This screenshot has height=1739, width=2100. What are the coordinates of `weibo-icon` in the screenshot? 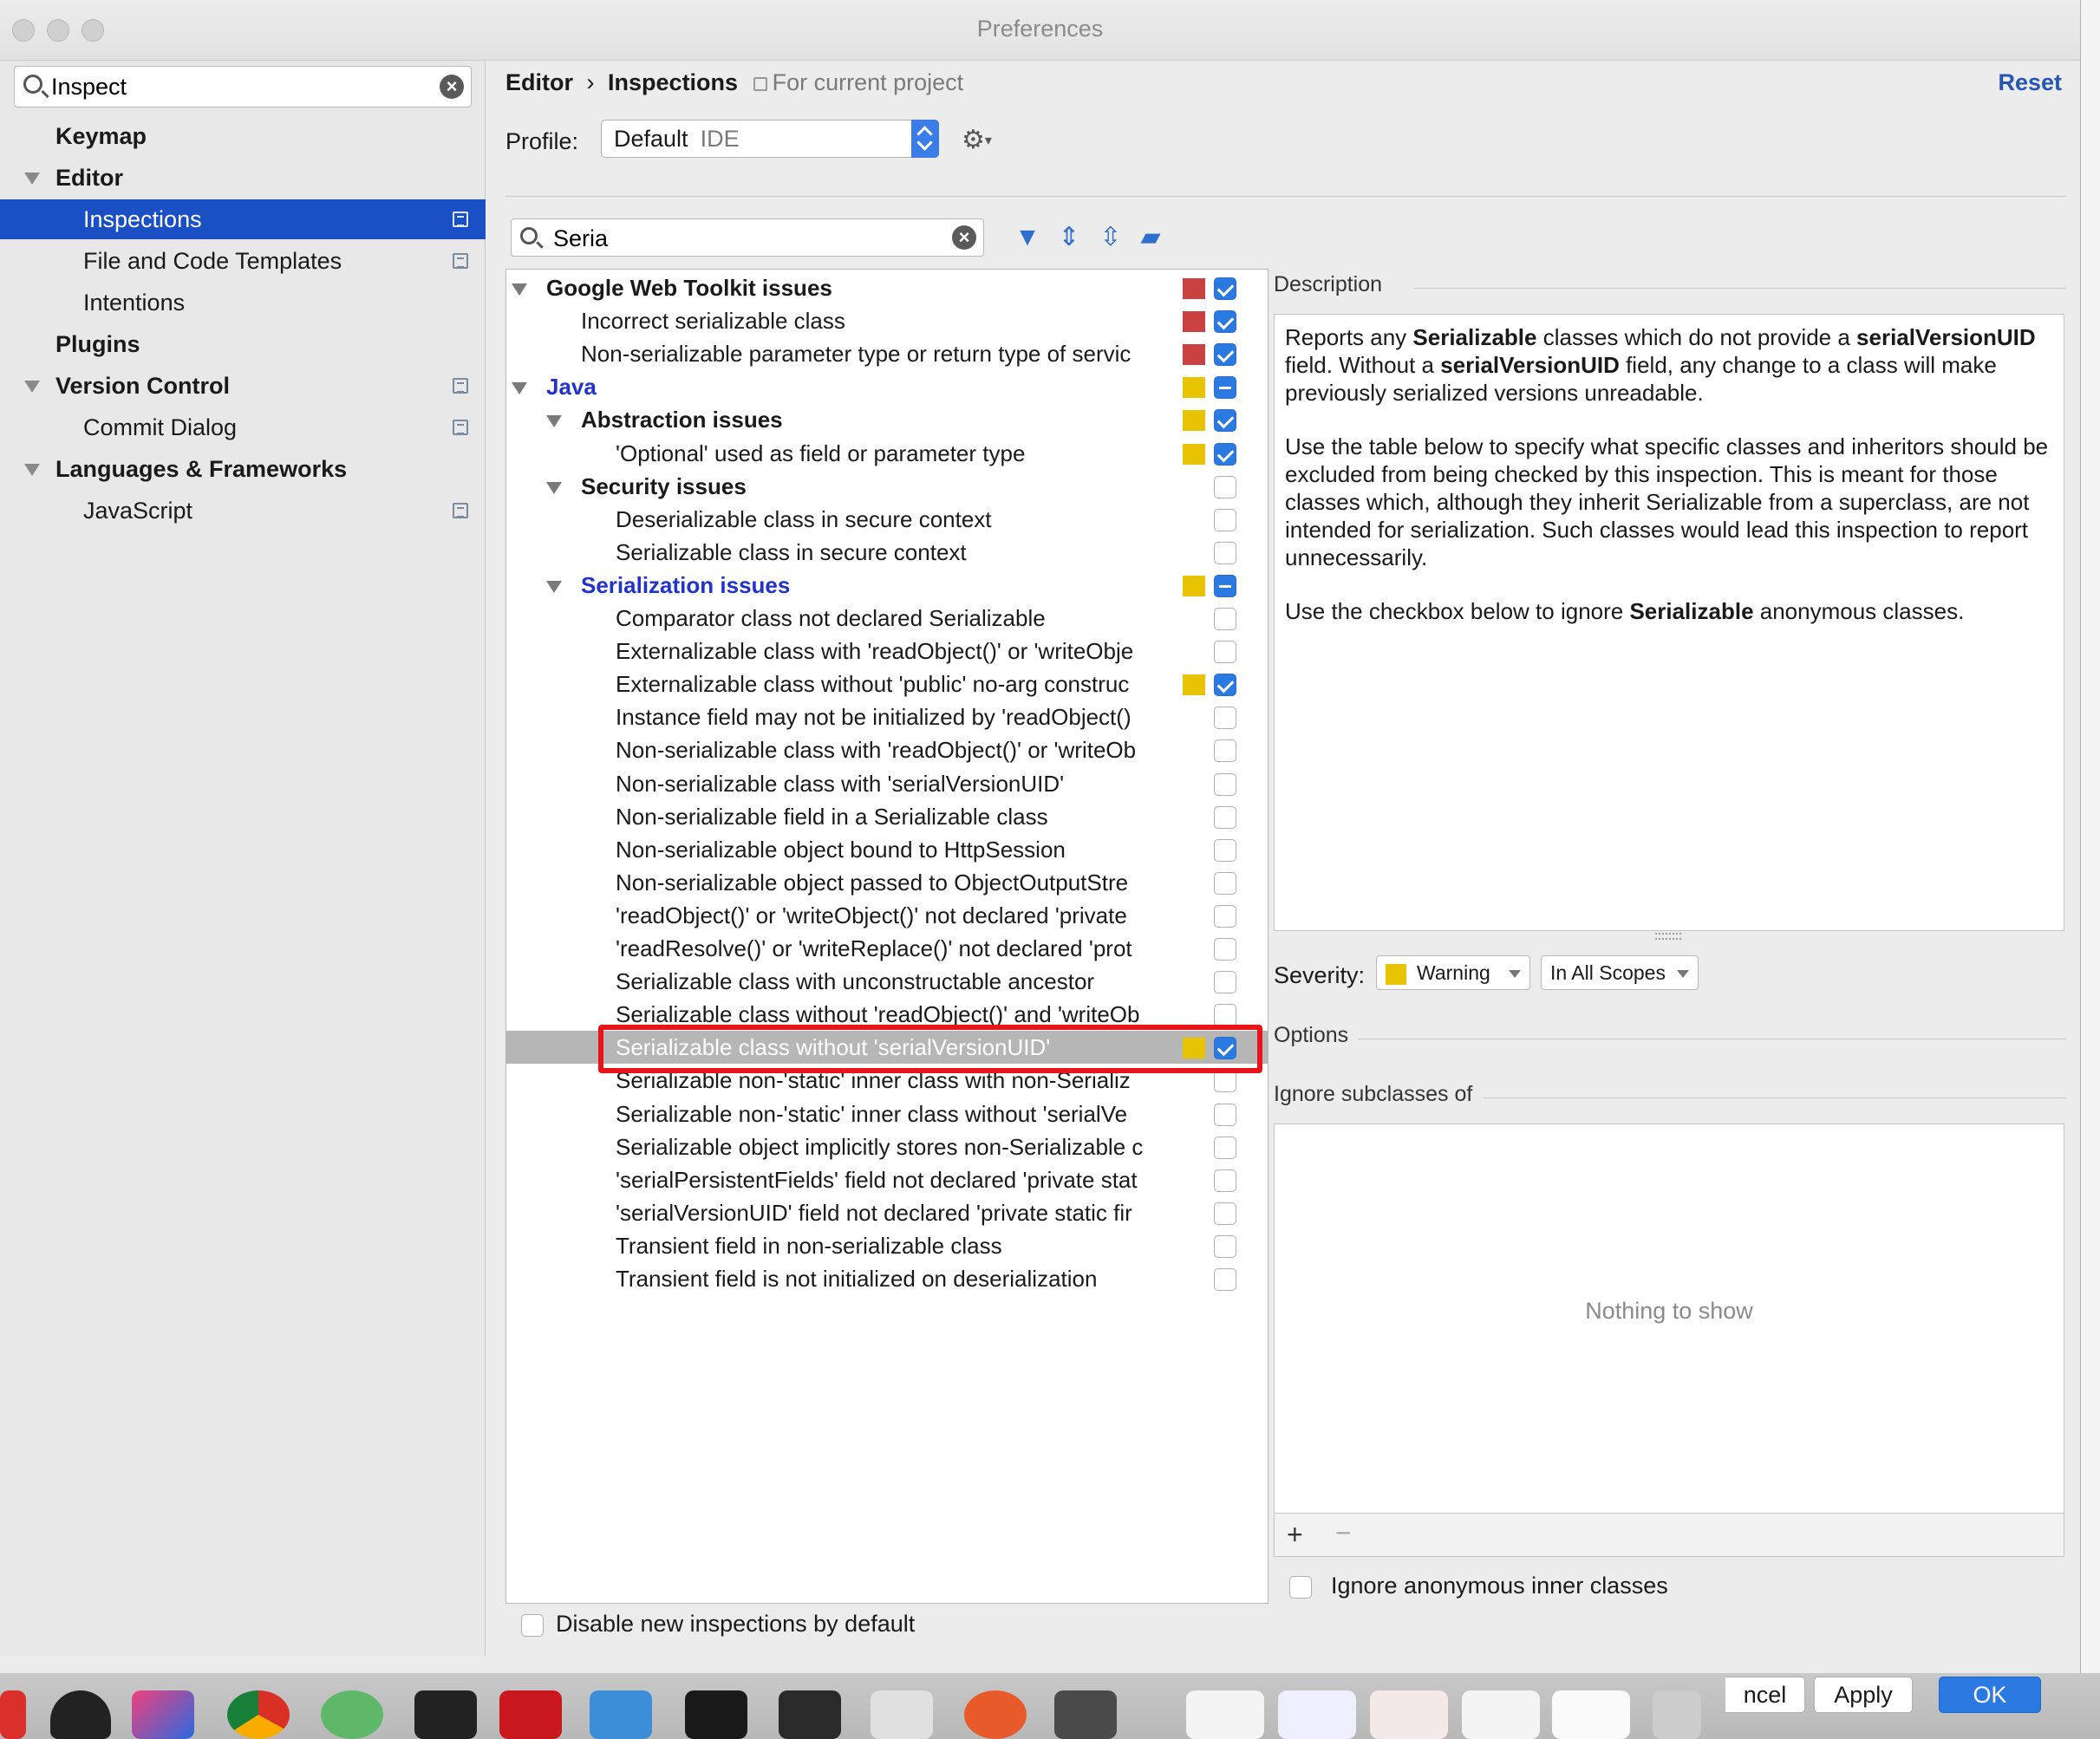 It's located at (13, 1714).